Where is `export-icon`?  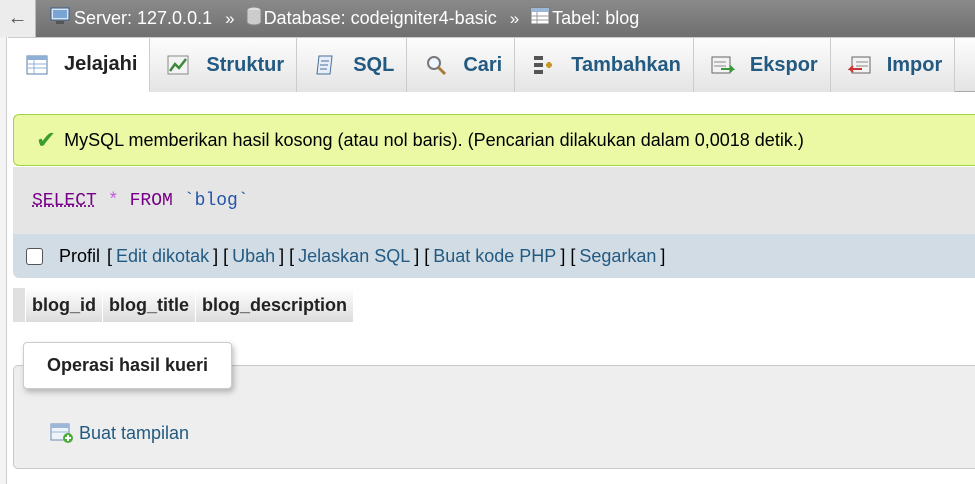 export-icon is located at coordinates (723, 65).